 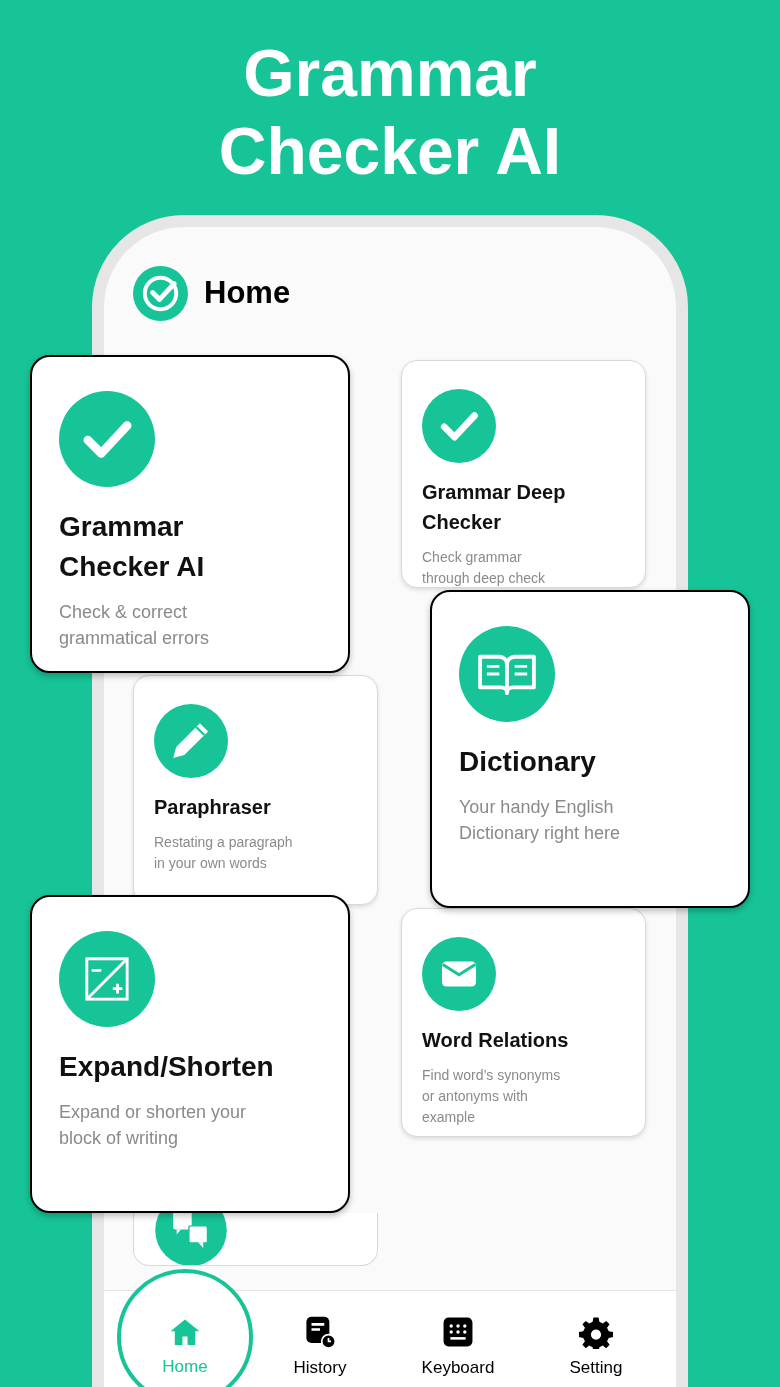 What do you see at coordinates (107, 979) in the screenshot?
I see `expand-shorten-icon` at bounding box center [107, 979].